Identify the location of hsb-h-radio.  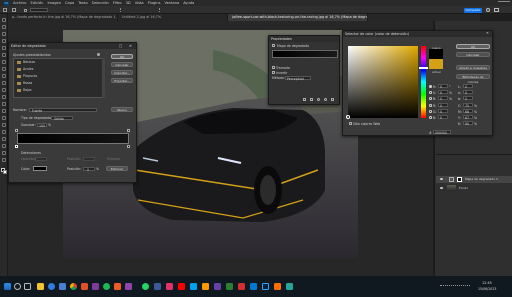
(430, 86).